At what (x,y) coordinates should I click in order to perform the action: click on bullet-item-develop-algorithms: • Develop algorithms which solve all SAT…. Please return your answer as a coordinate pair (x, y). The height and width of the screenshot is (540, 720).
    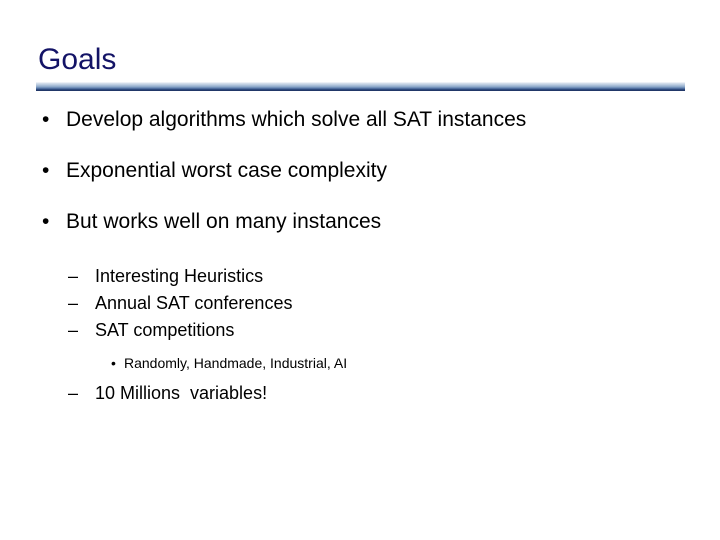
    Looking at the image, I should click on (313, 119).